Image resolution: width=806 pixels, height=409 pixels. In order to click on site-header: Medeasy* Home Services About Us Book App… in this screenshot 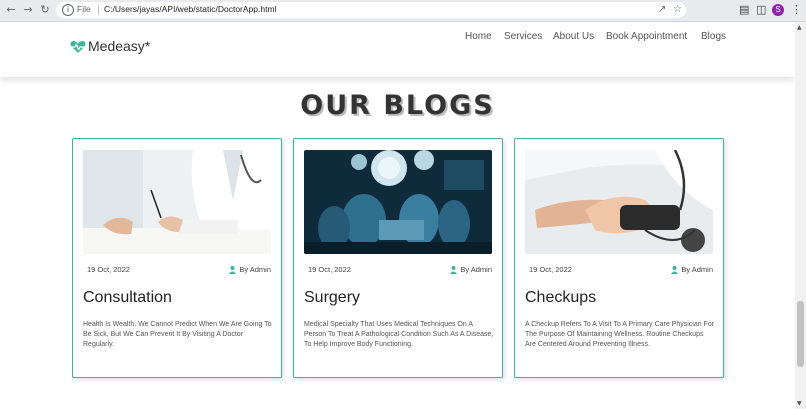, I will do `click(397, 49)`.